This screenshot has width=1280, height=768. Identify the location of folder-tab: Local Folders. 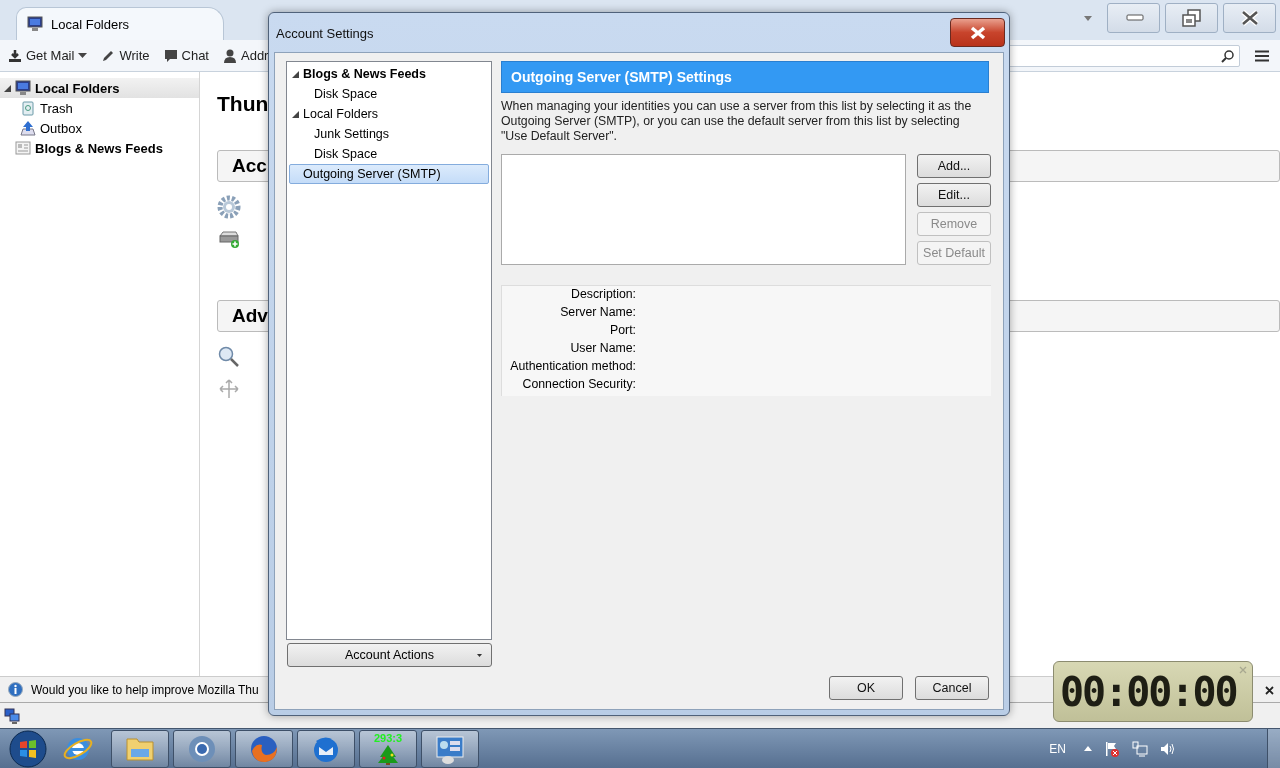
(120, 23).